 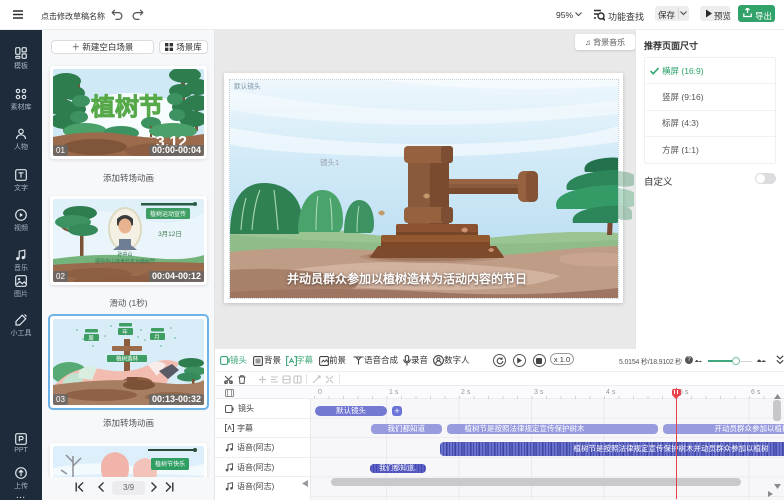 I want to click on svg-text: 孙中山, so click(x=124, y=254).